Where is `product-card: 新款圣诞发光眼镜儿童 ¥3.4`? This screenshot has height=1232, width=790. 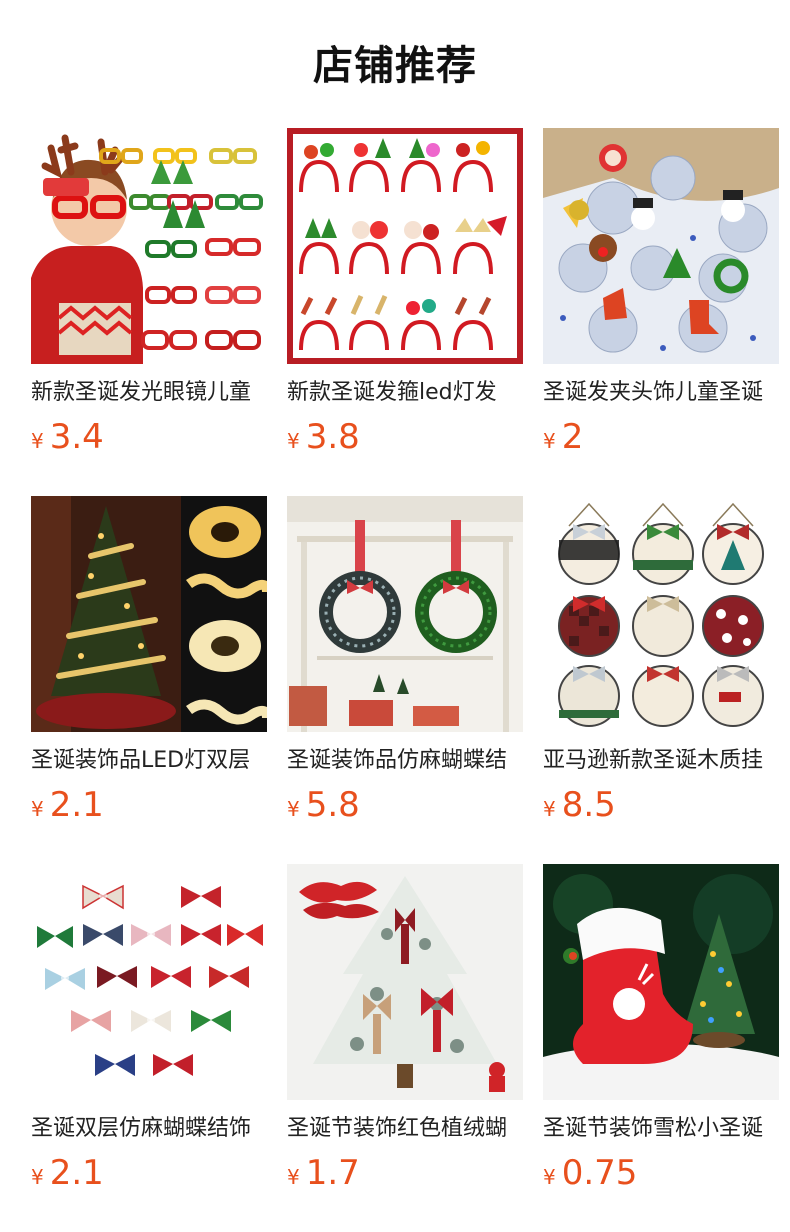
product-card: 新款圣诞发光眼镜儿童 ¥3.4 is located at coordinates (149, 312).